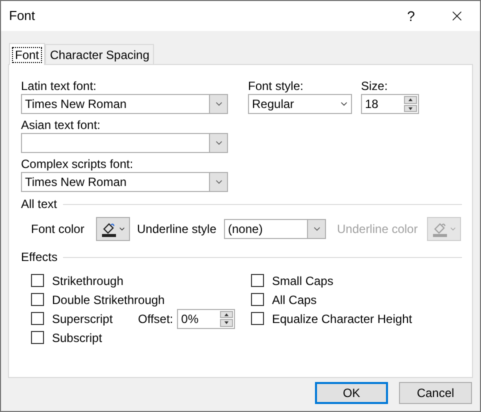 The height and width of the screenshot is (412, 481). Describe the element at coordinates (435, 393) in the screenshot. I see `dialog-button: Cancel` at that location.